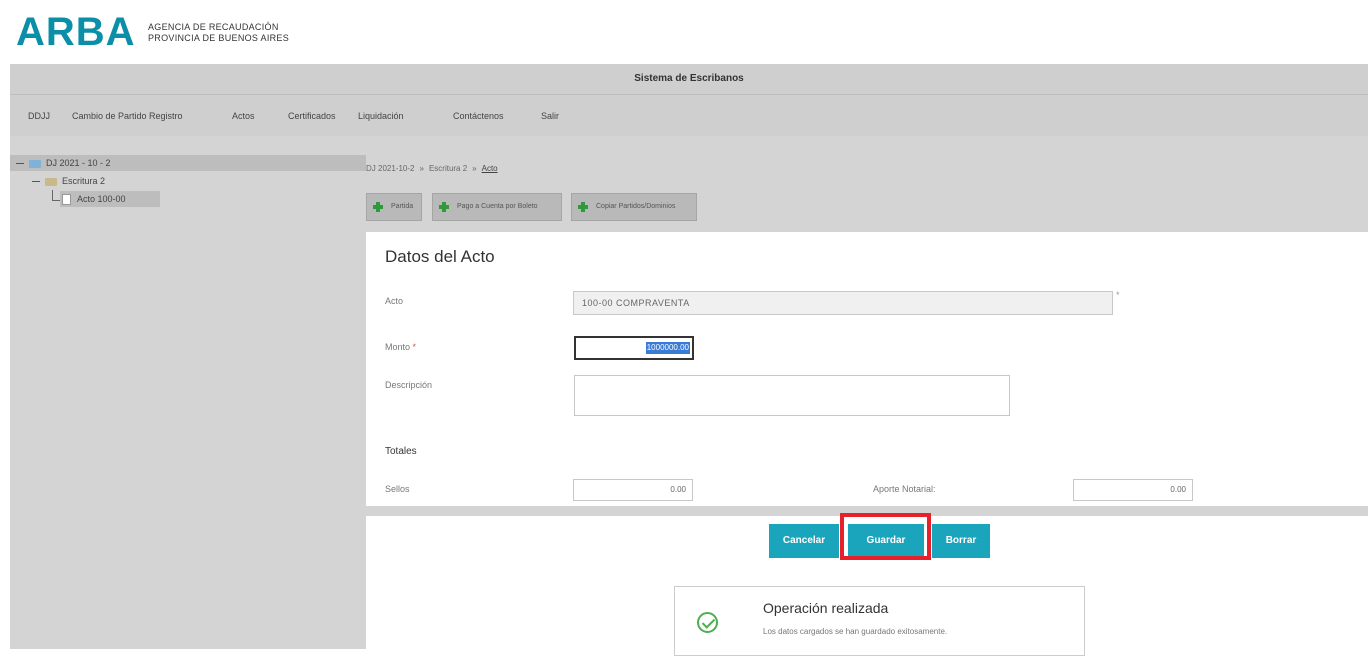  I want to click on menu-item-liquidacion: Liquidación, so click(381, 116).